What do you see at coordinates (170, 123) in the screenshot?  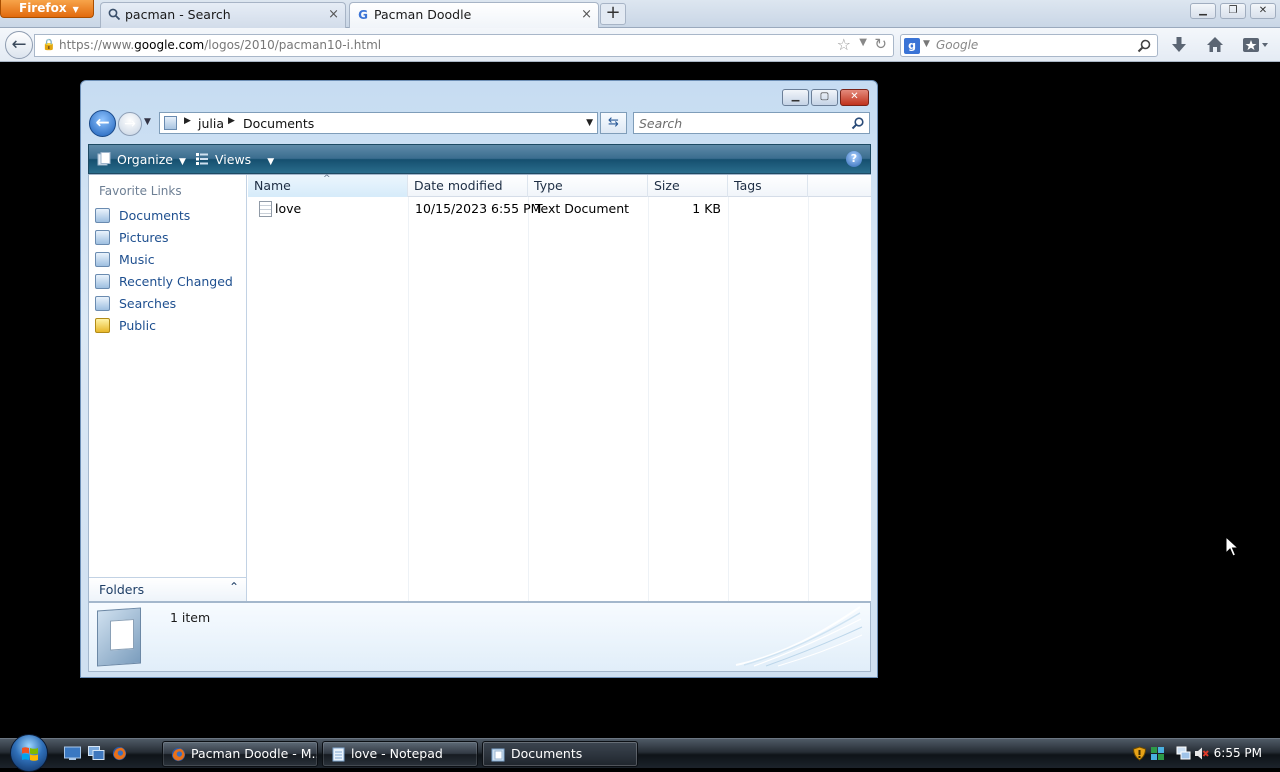 I see `folder-location-icon` at bounding box center [170, 123].